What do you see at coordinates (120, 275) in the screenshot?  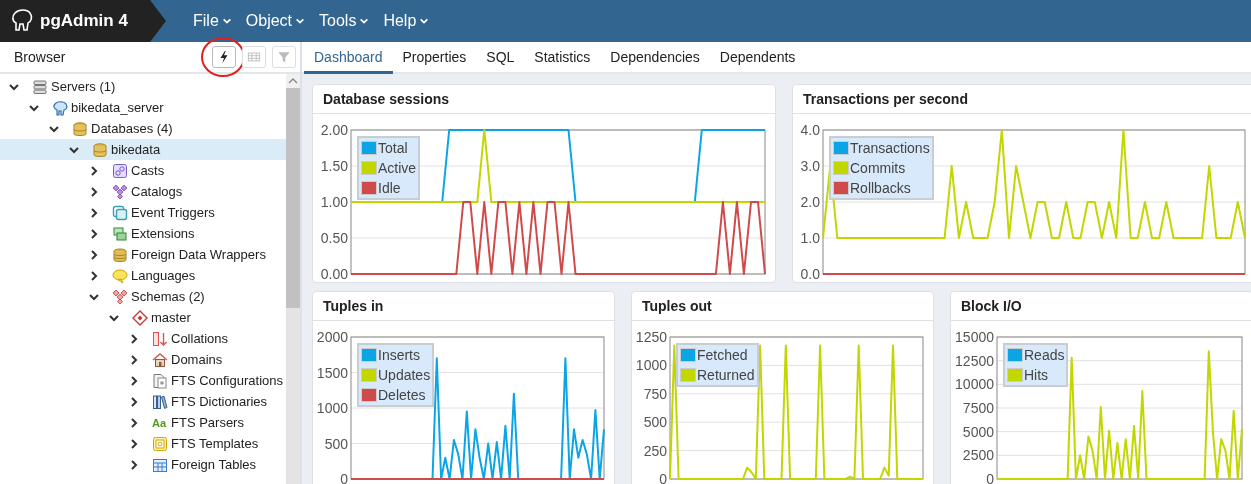 I see `speech-bubble-icon` at bounding box center [120, 275].